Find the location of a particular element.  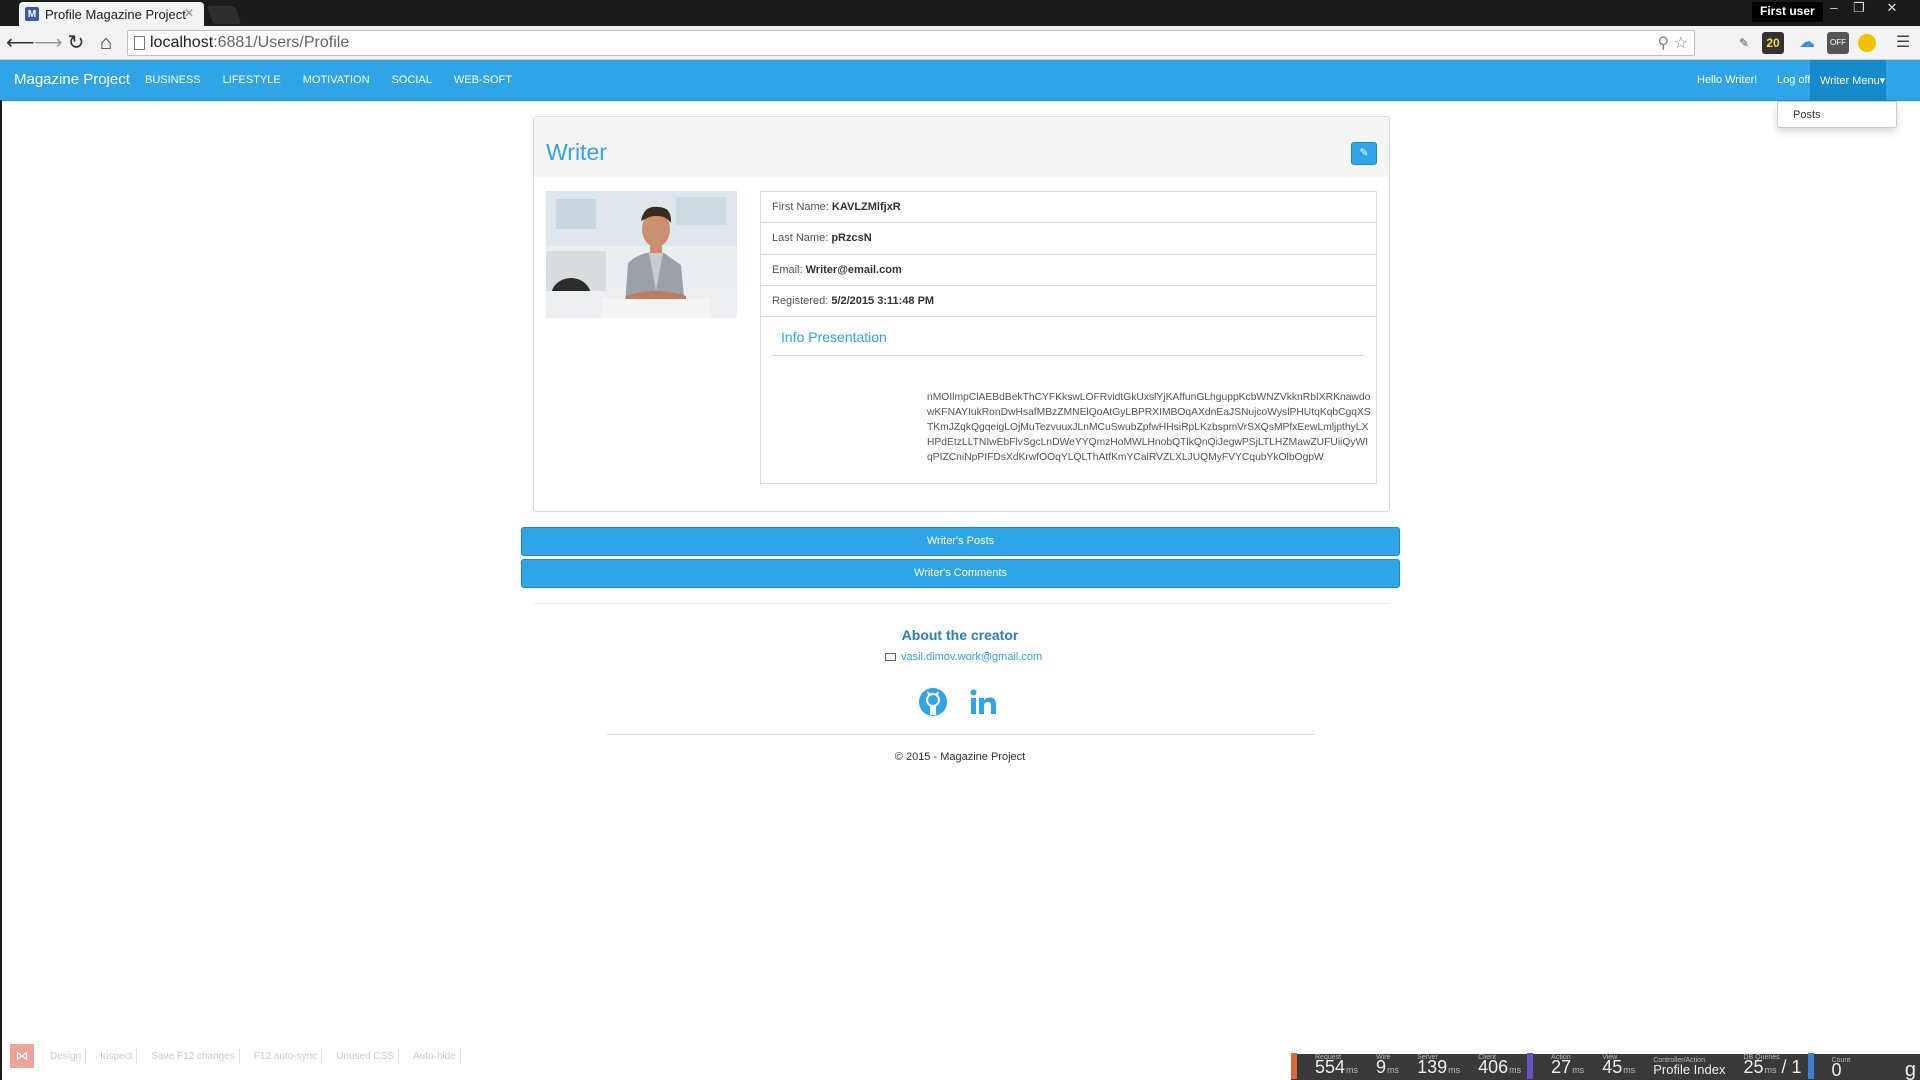

info-presentation-title: Info Presentation is located at coordinates (834, 337).